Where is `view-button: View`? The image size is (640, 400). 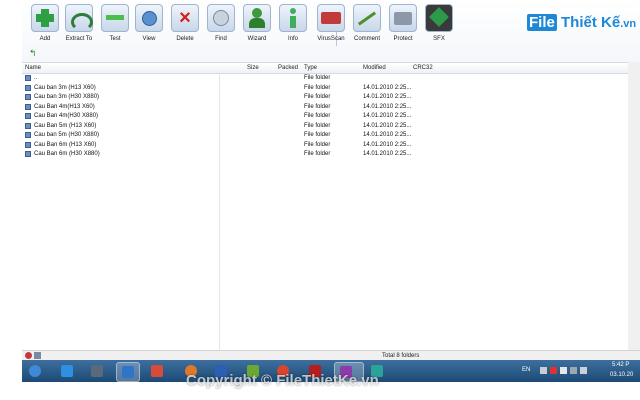 view-button: View is located at coordinates (149, 23).